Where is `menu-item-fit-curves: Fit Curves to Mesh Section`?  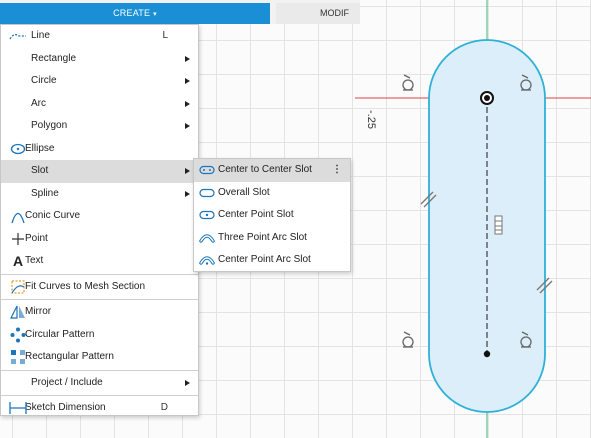
menu-item-fit-curves: Fit Curves to Mesh Section is located at coordinates (99, 287).